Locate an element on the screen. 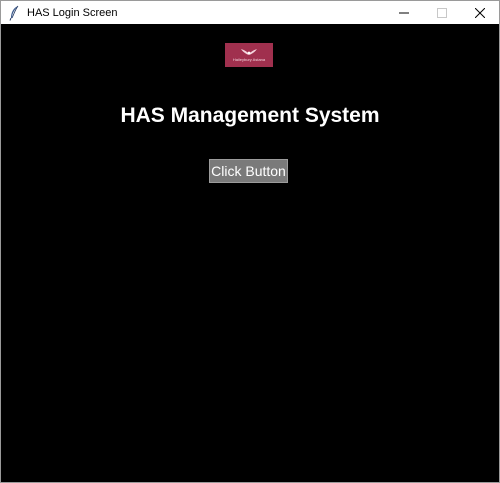  maximize-button is located at coordinates (442, 12).